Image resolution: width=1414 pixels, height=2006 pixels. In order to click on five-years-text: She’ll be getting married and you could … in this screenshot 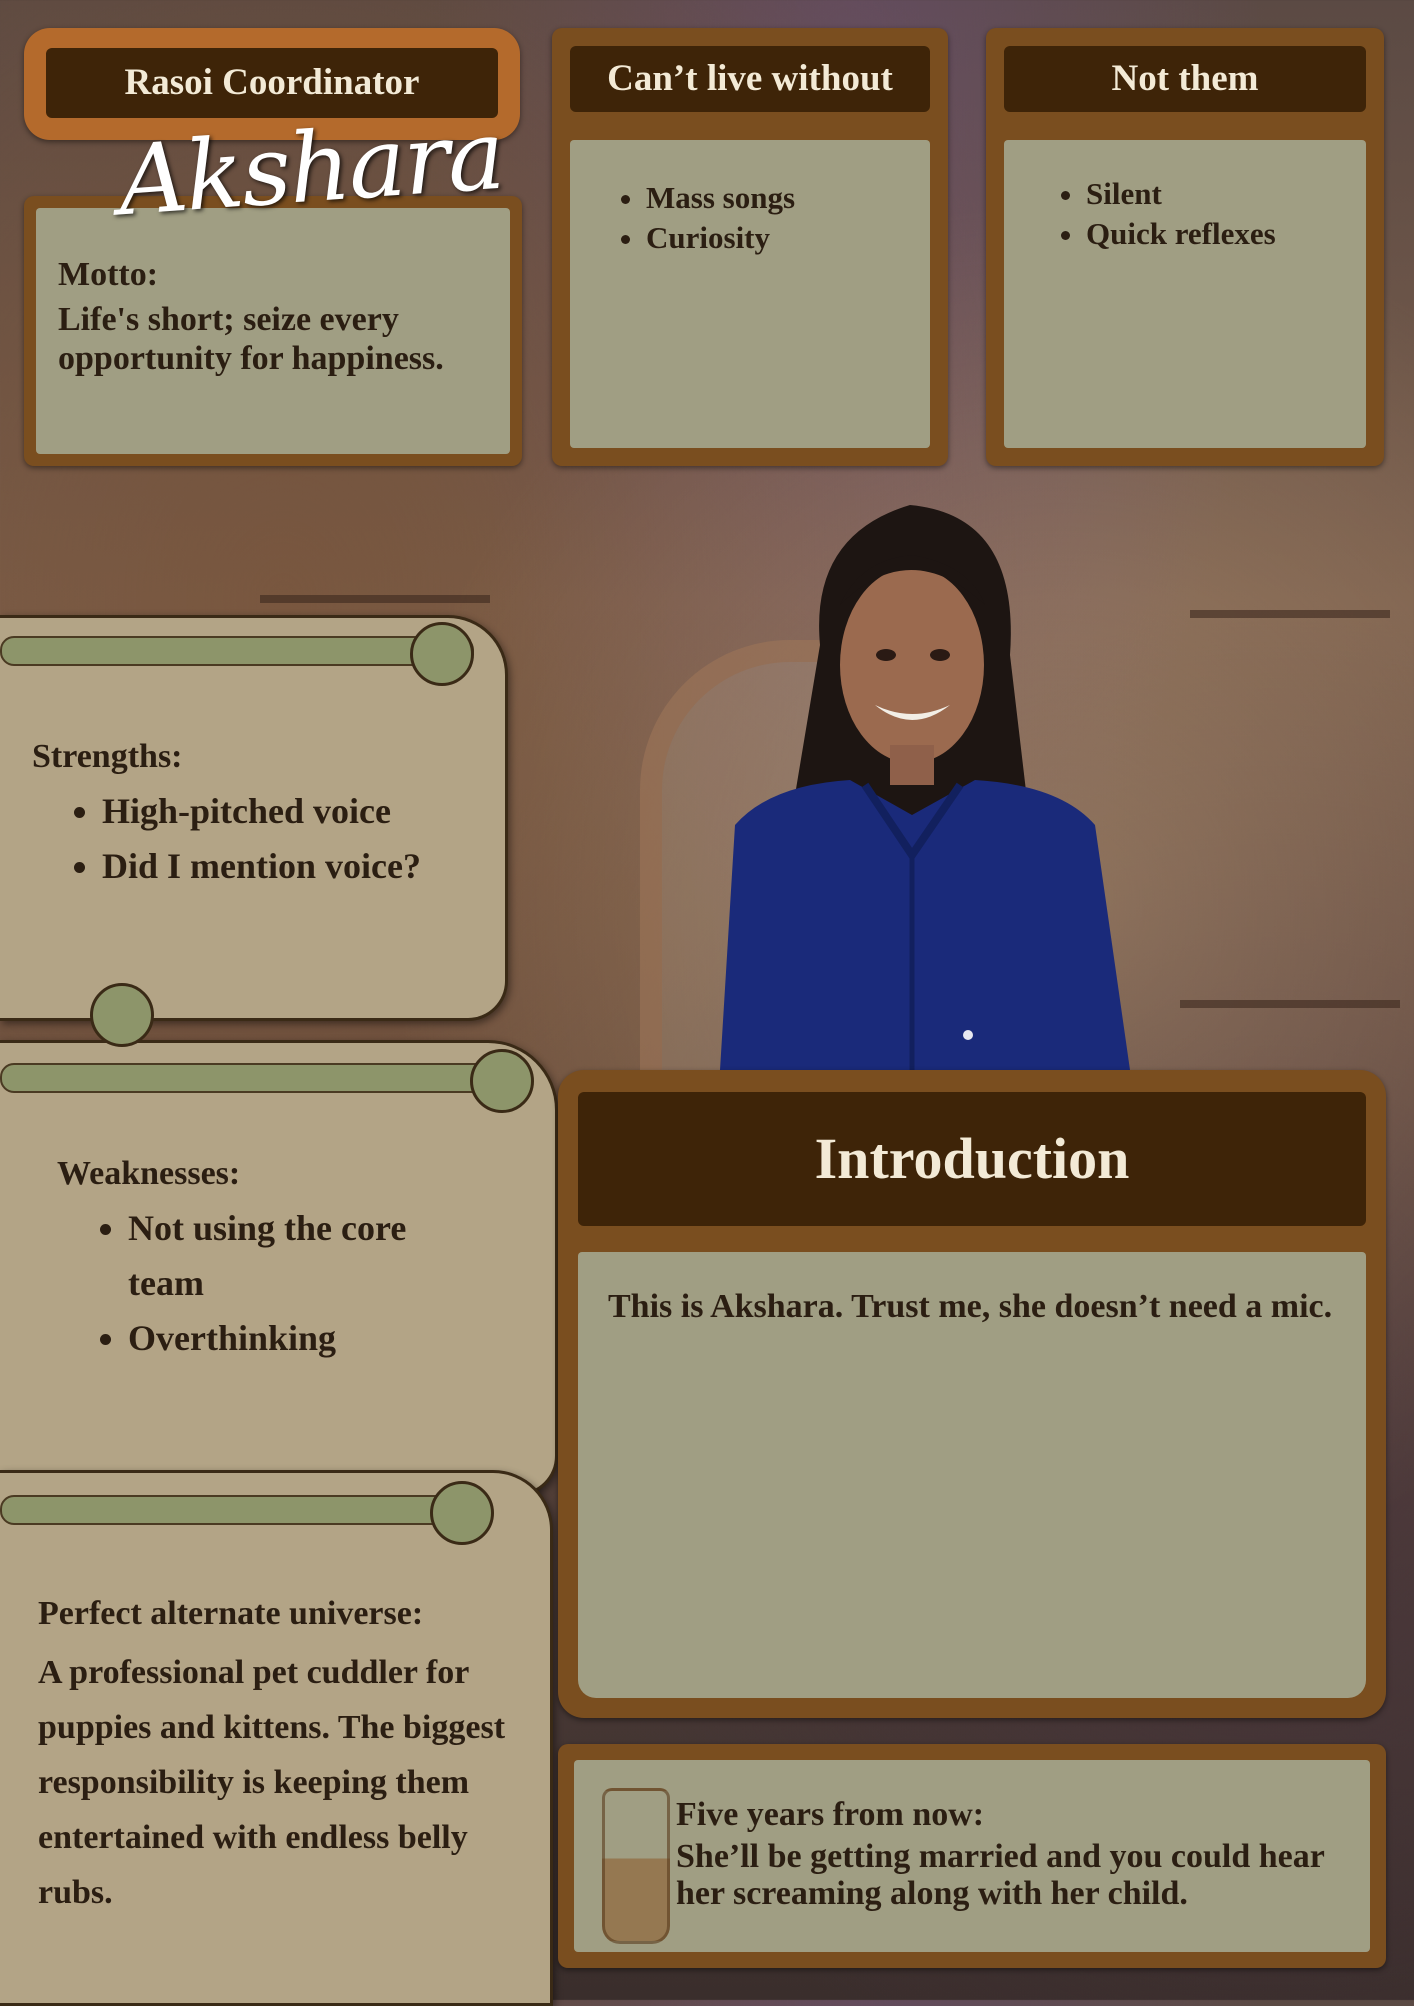, I will do `click(1000, 1875)`.